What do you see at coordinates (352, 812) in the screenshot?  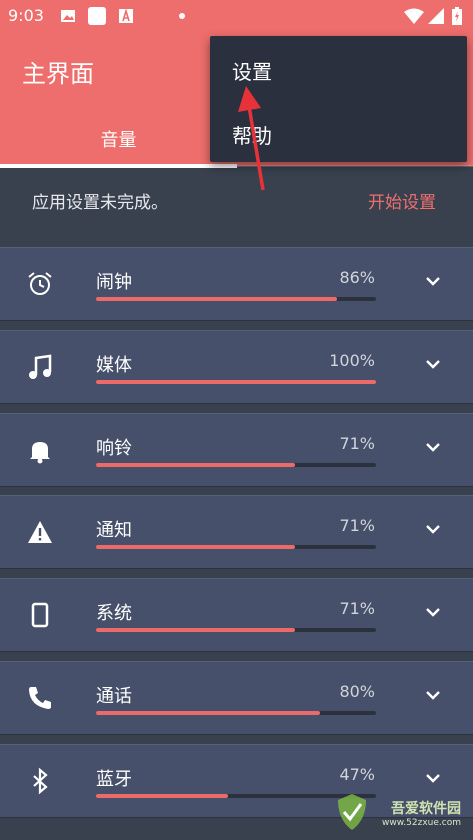 I see `watermark-shield-icon` at bounding box center [352, 812].